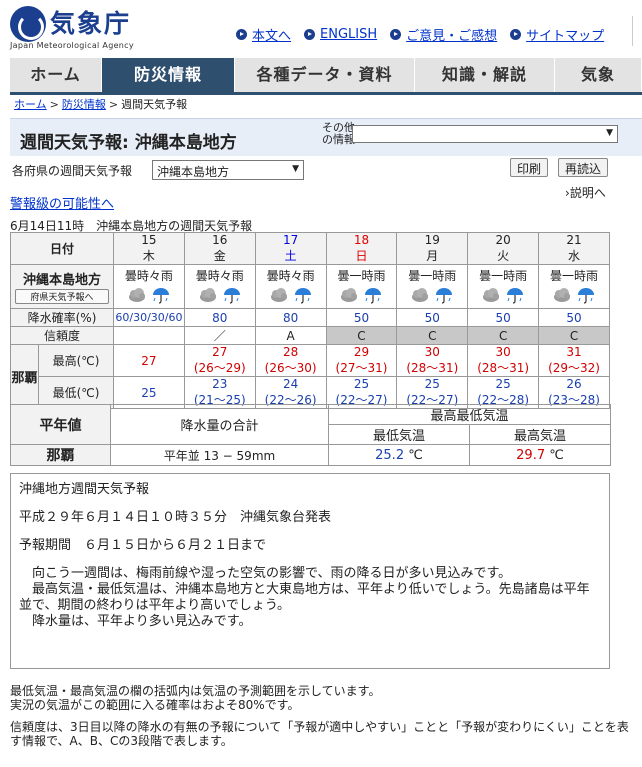  I want to click on explain-link: ›説明へ, so click(585, 192).